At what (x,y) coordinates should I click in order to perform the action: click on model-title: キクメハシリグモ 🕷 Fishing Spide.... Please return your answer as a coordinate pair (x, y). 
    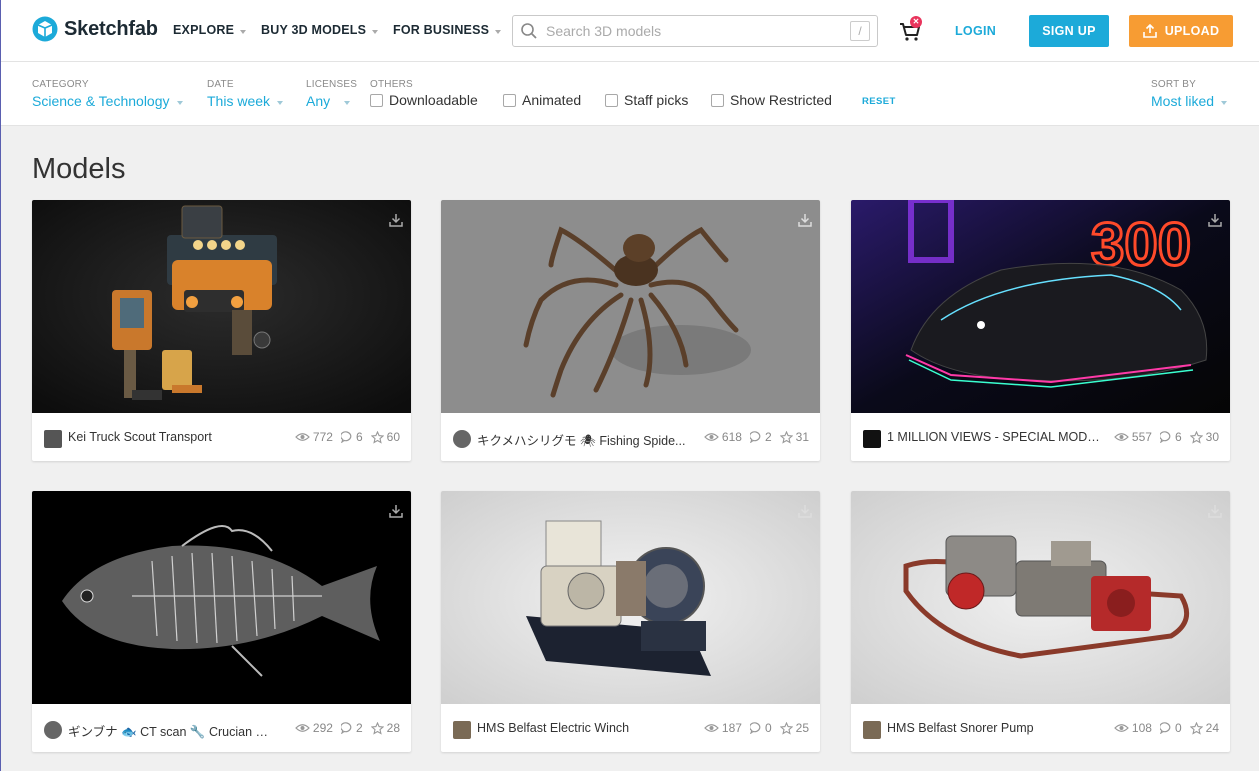
    Looking at the image, I should click on (581, 439).